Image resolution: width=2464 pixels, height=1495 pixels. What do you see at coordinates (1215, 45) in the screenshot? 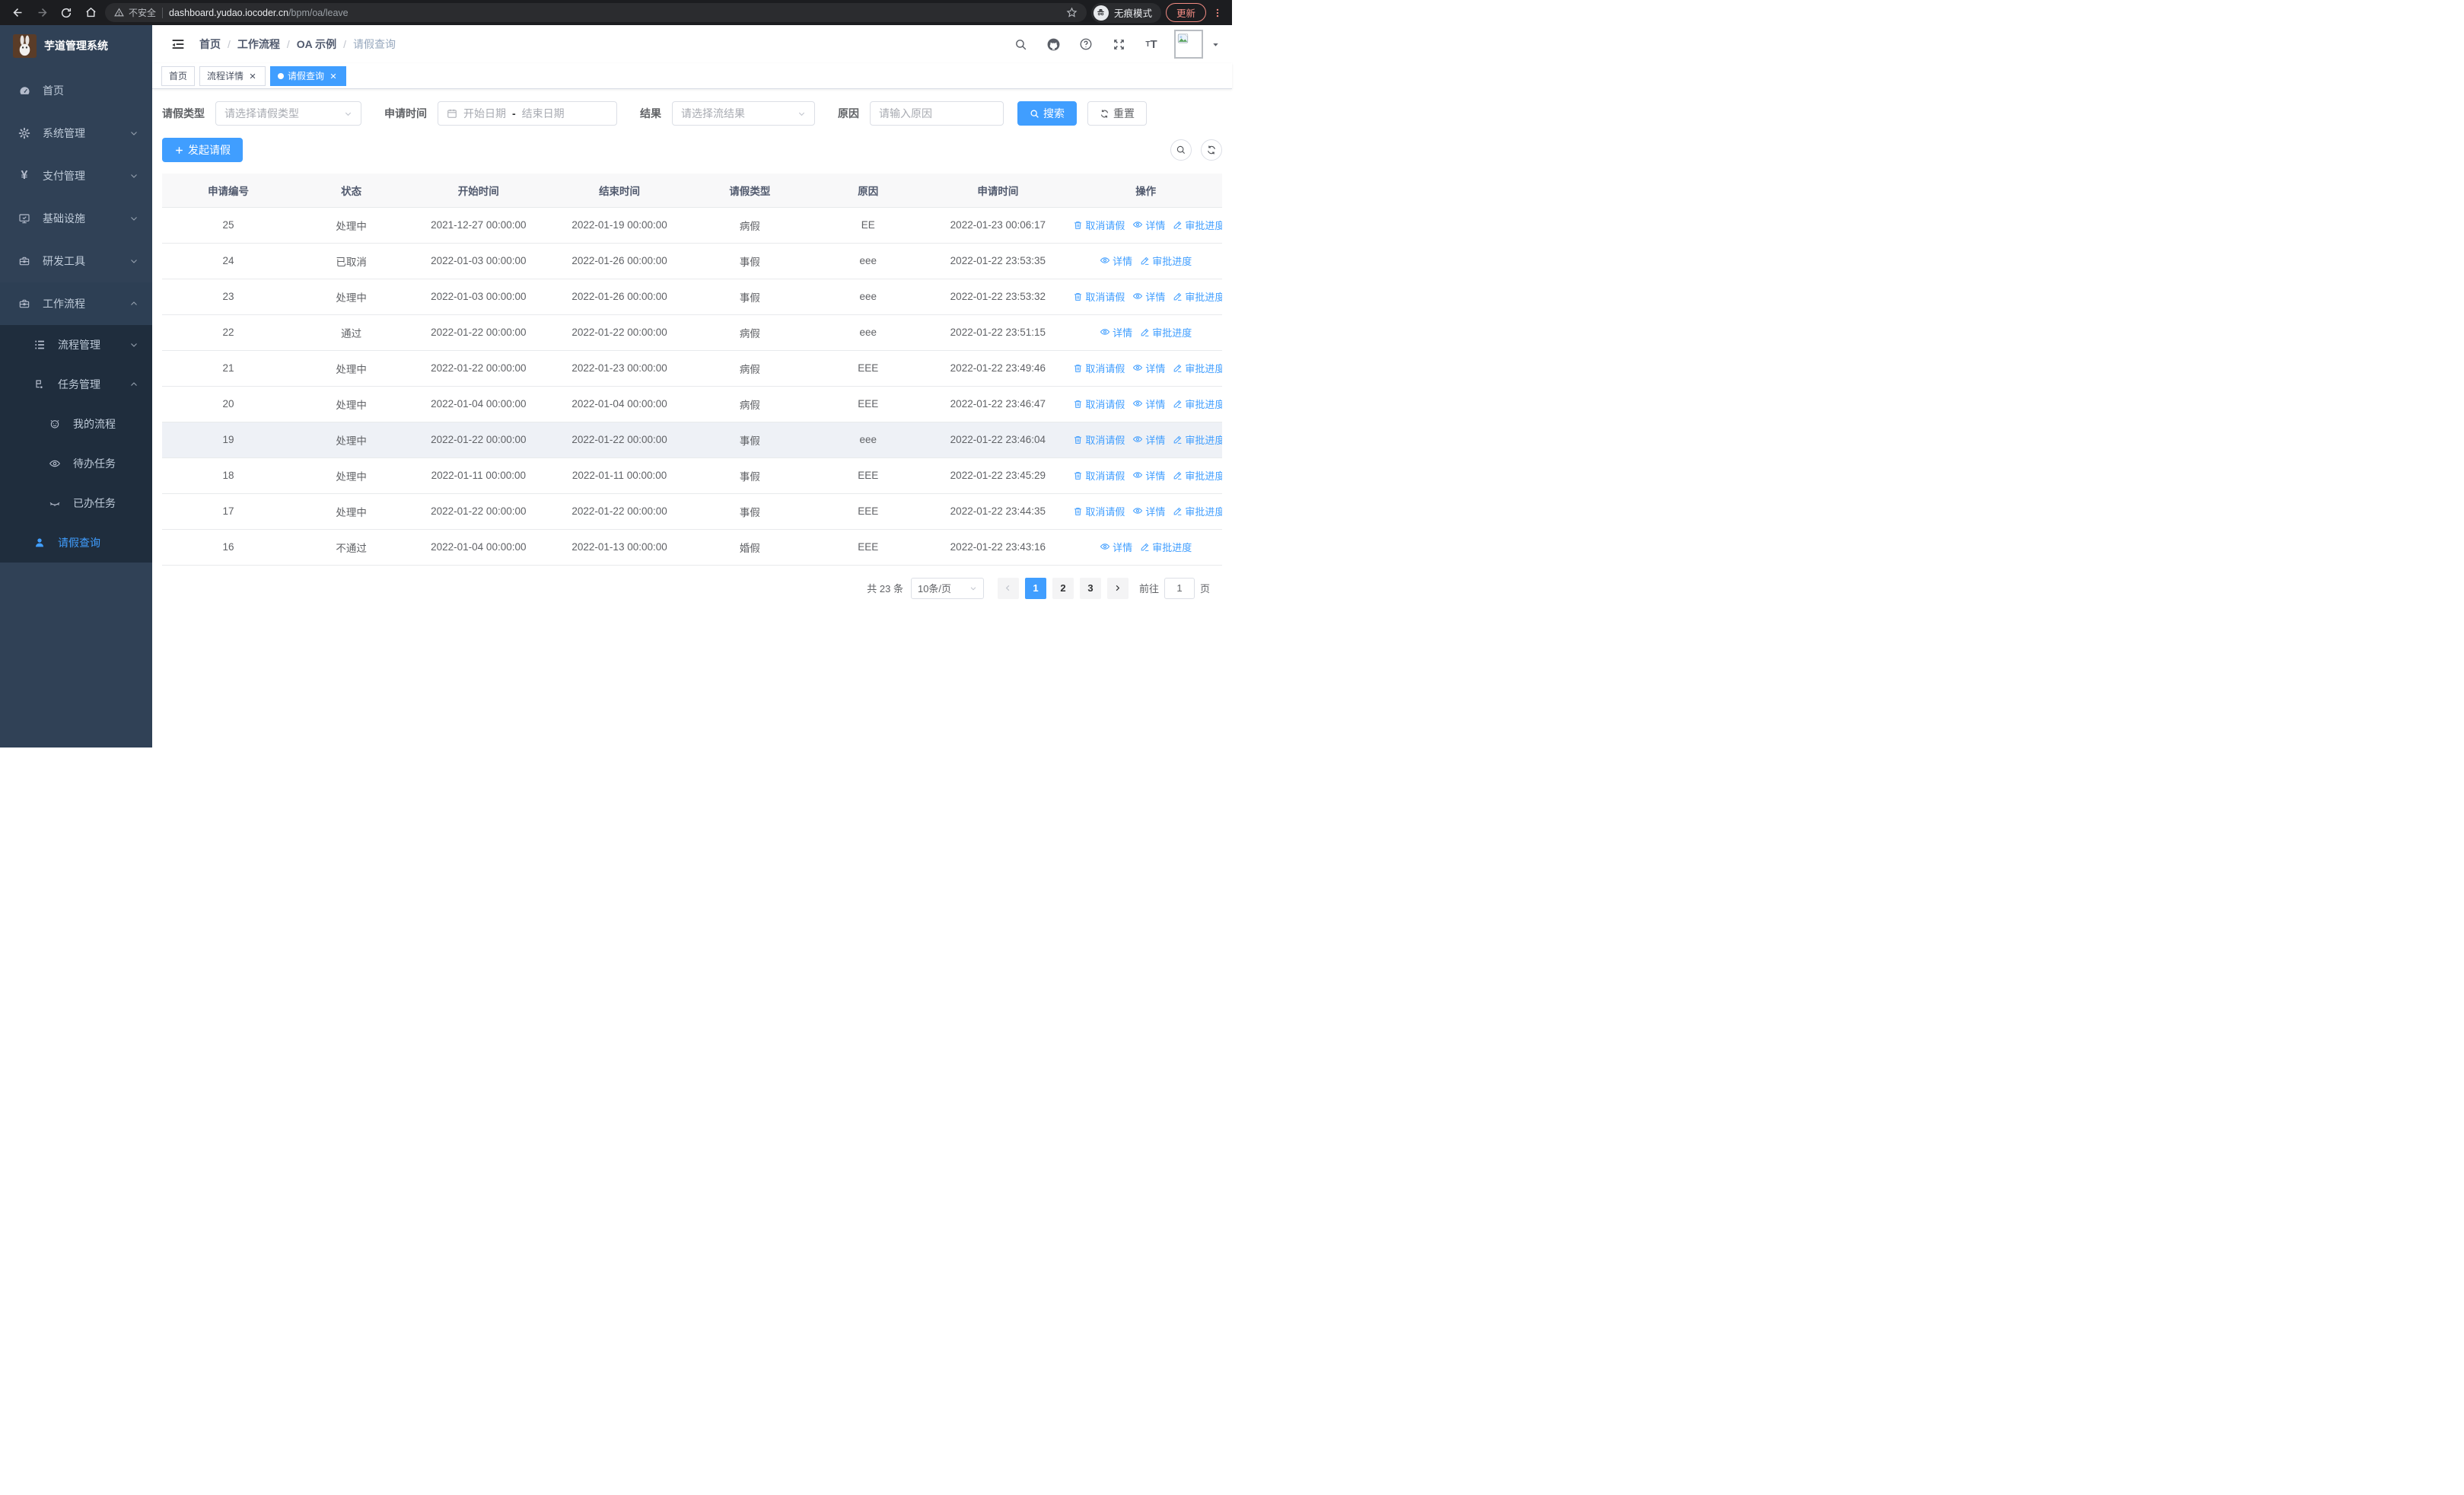
I see `avatar-caret-icon` at bounding box center [1215, 45].